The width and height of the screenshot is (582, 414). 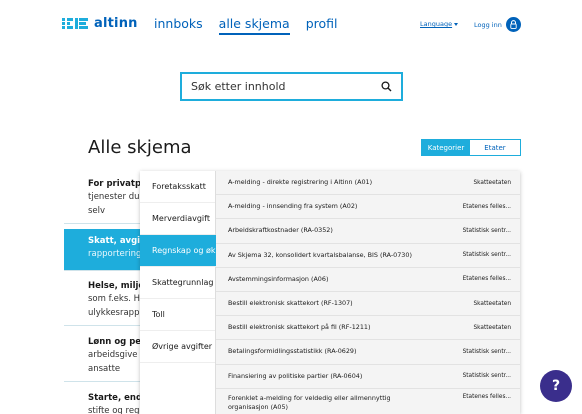 I want to click on form-name: Avstemmingsinformasjon (A06), so click(x=278, y=278).